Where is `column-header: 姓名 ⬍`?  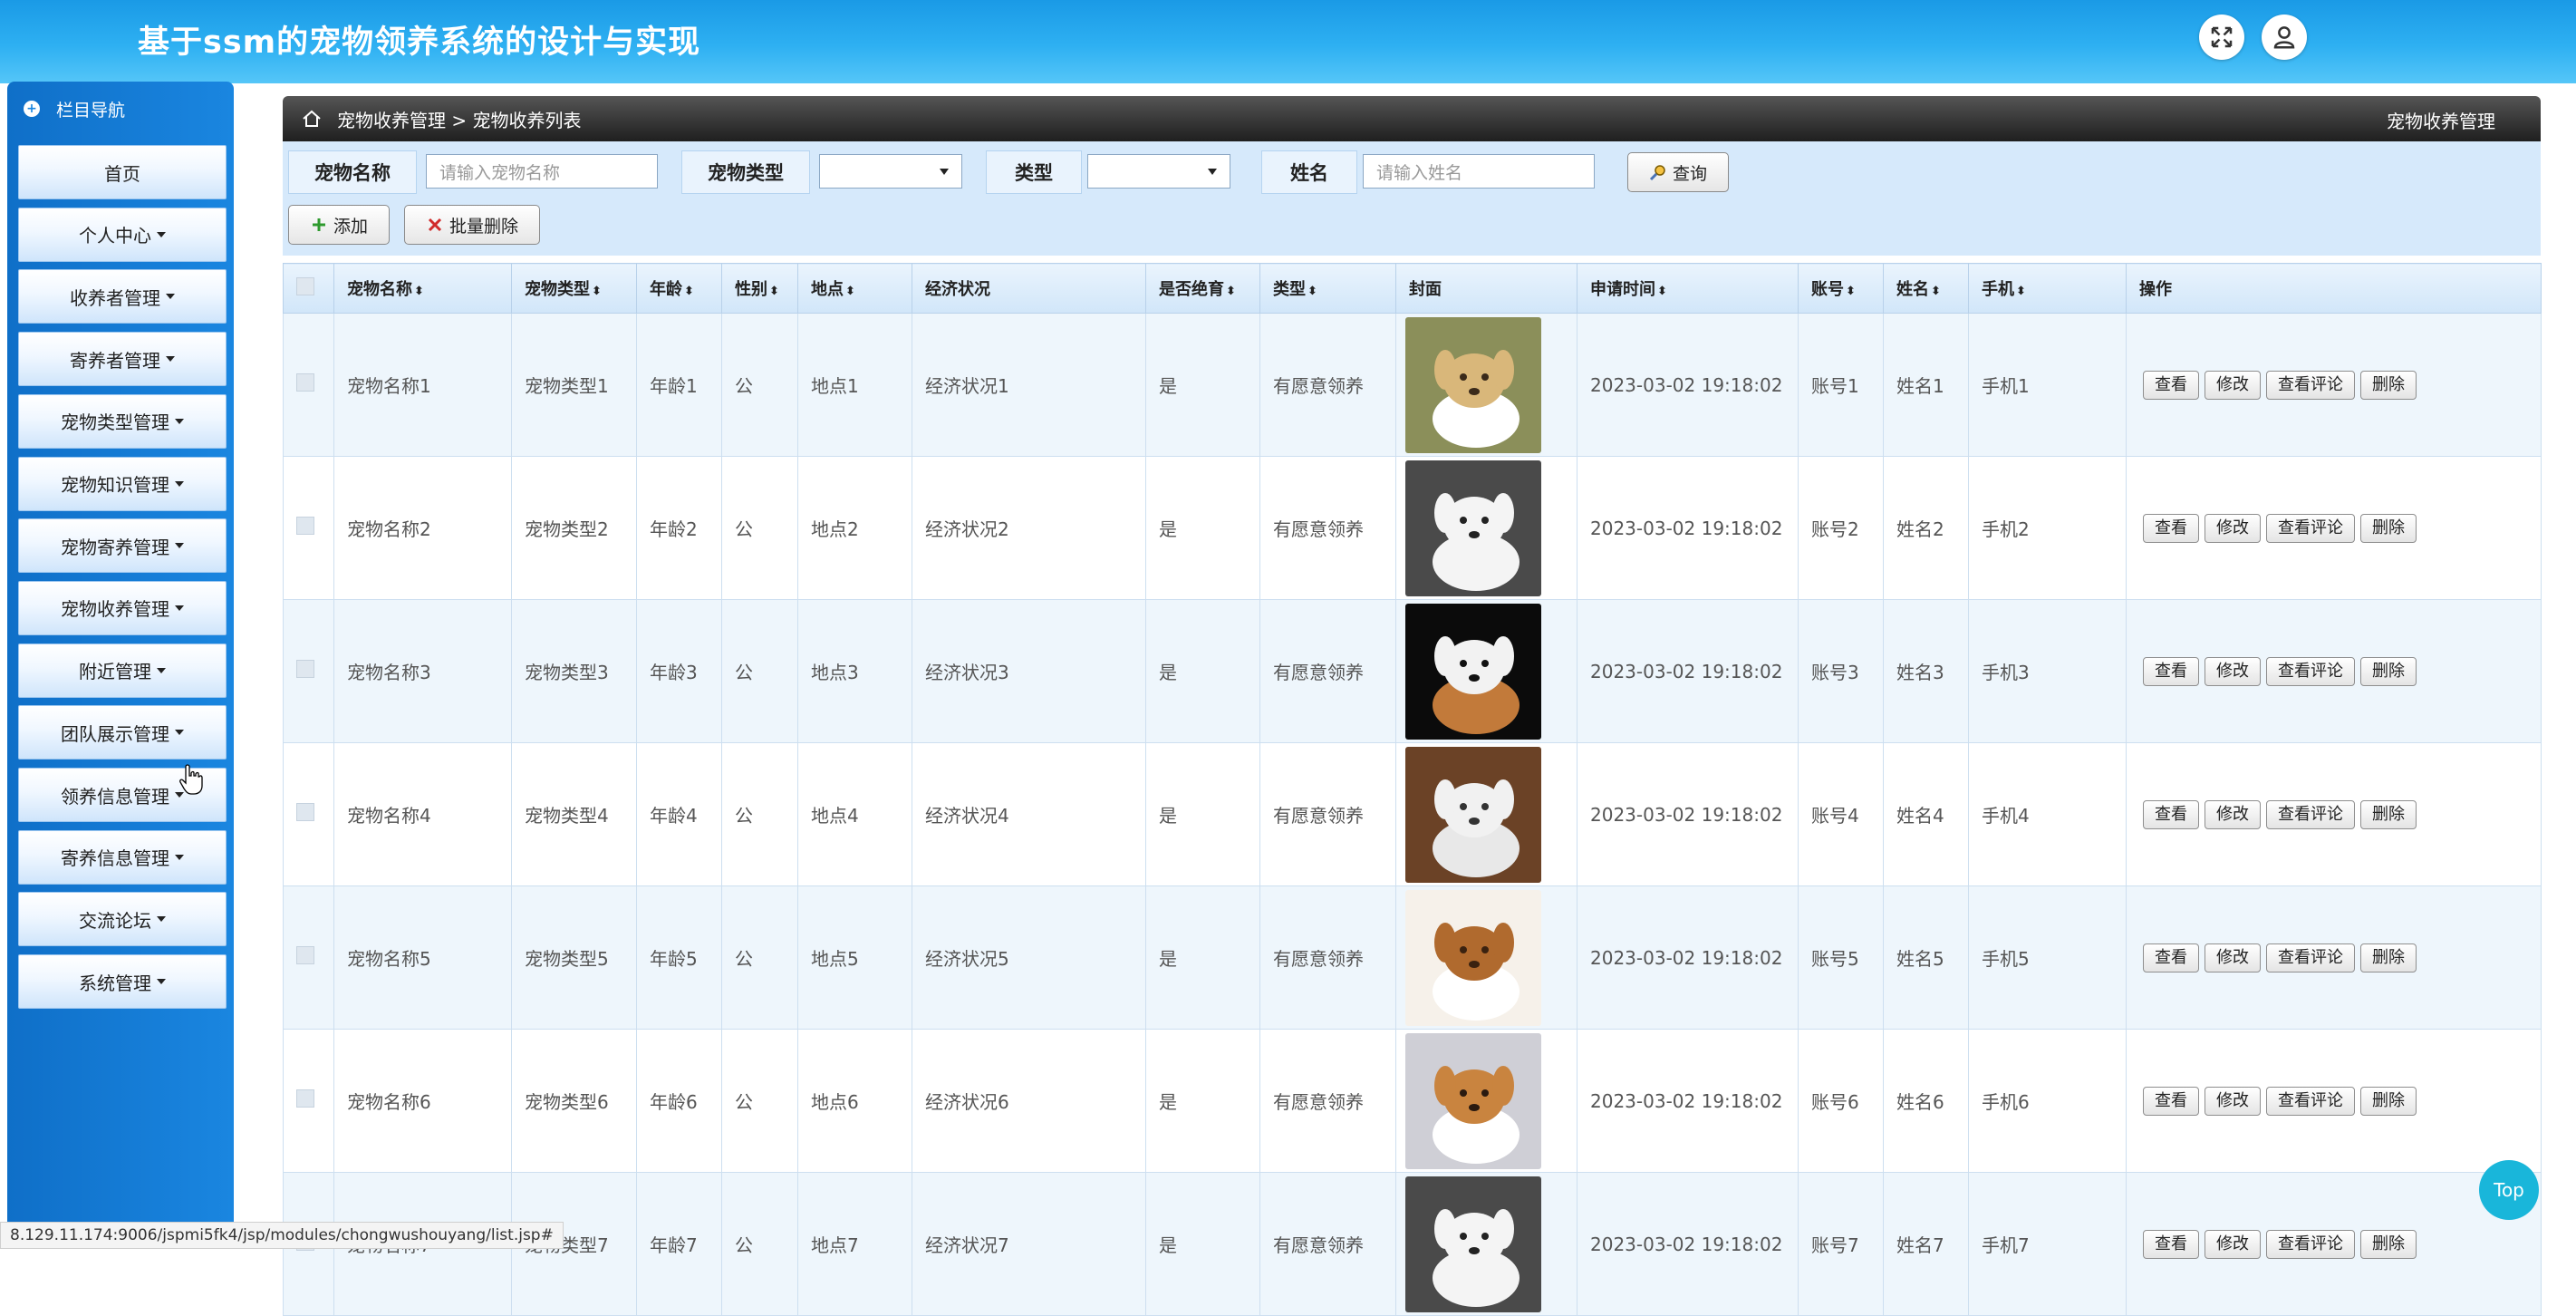
column-header: 姓名 ⬍ is located at coordinates (1926, 288).